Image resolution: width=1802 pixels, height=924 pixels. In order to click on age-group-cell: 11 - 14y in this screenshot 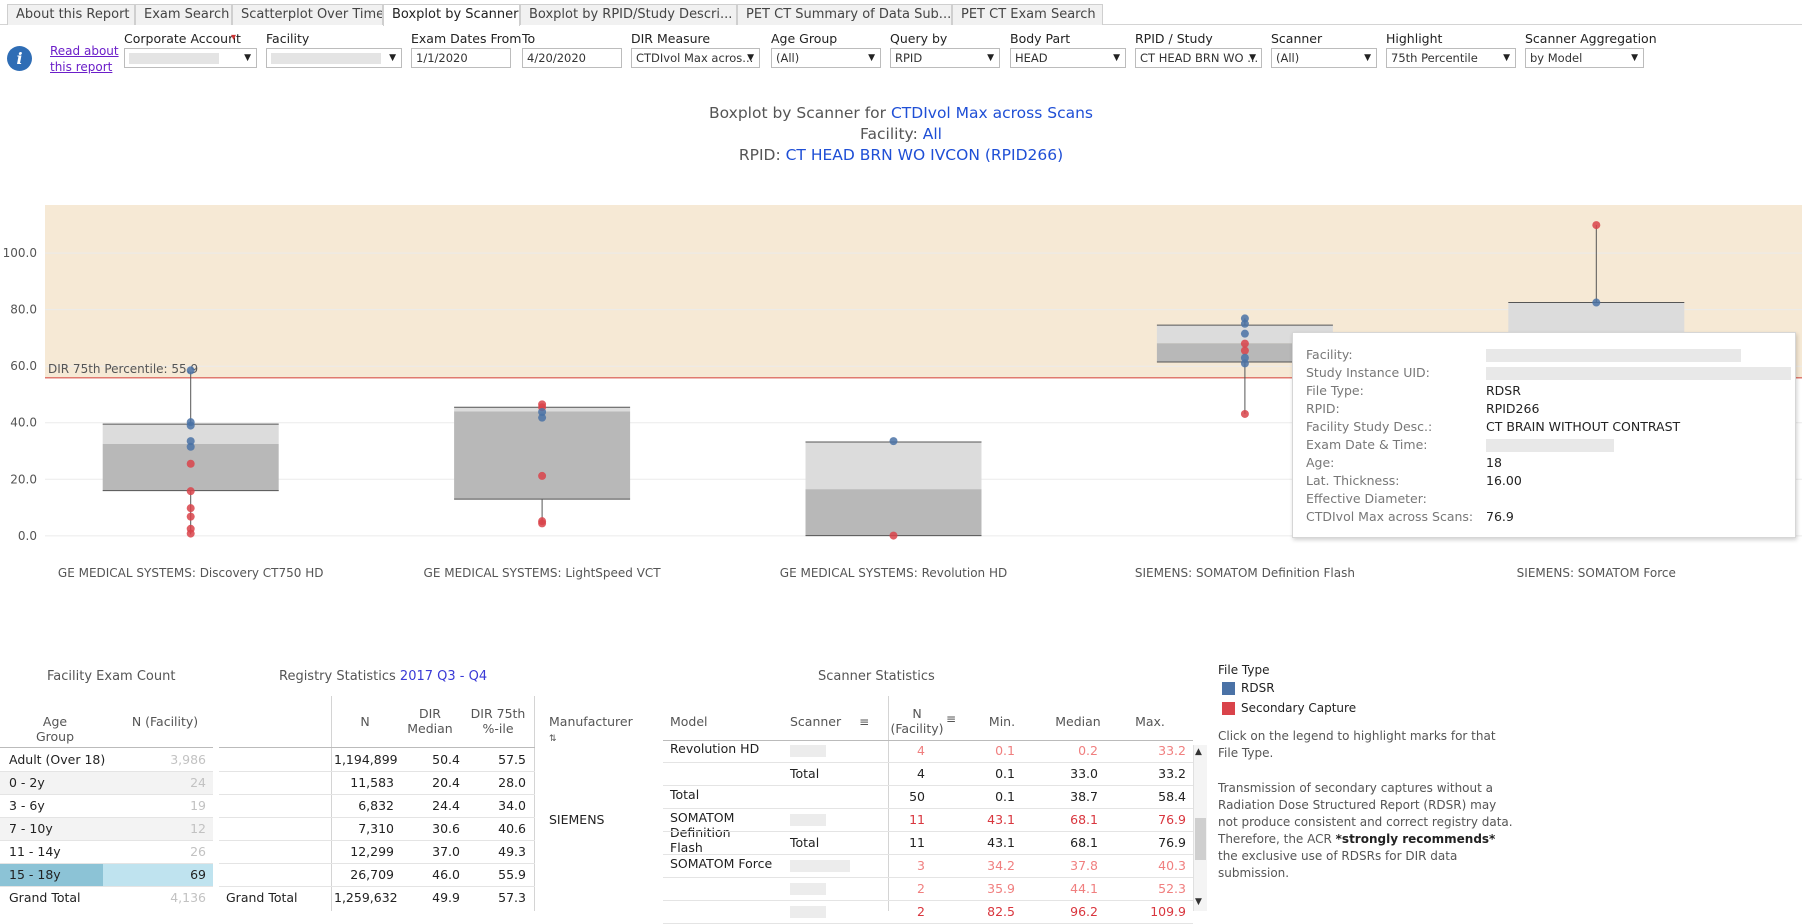, I will do `click(35, 851)`.